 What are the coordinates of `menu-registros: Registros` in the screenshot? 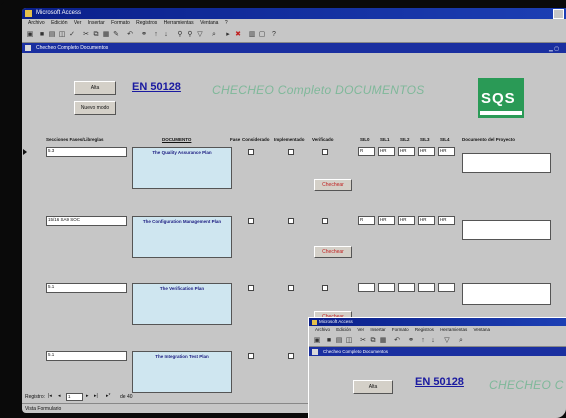 It's located at (146, 23).